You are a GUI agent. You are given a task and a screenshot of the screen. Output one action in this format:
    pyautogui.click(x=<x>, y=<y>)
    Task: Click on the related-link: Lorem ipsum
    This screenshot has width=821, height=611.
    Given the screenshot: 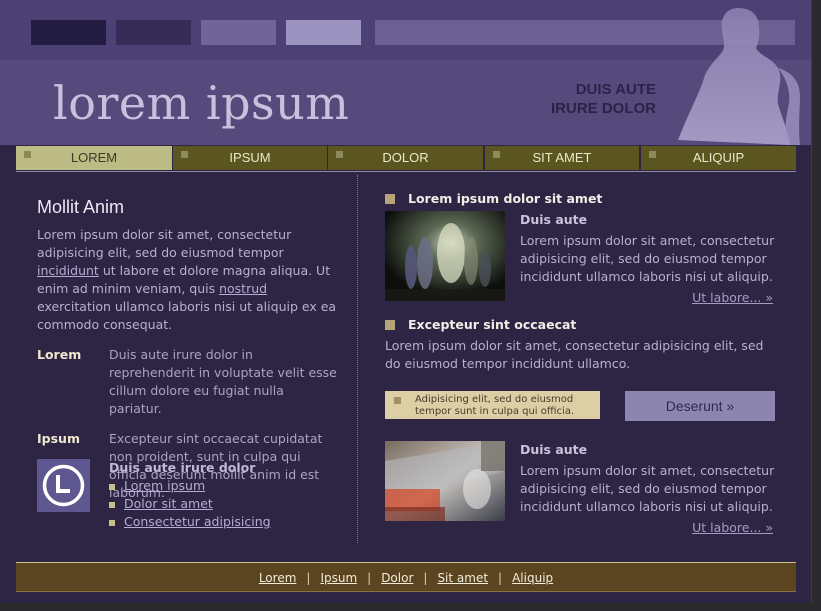 What is the action you would take?
    pyautogui.click(x=164, y=485)
    